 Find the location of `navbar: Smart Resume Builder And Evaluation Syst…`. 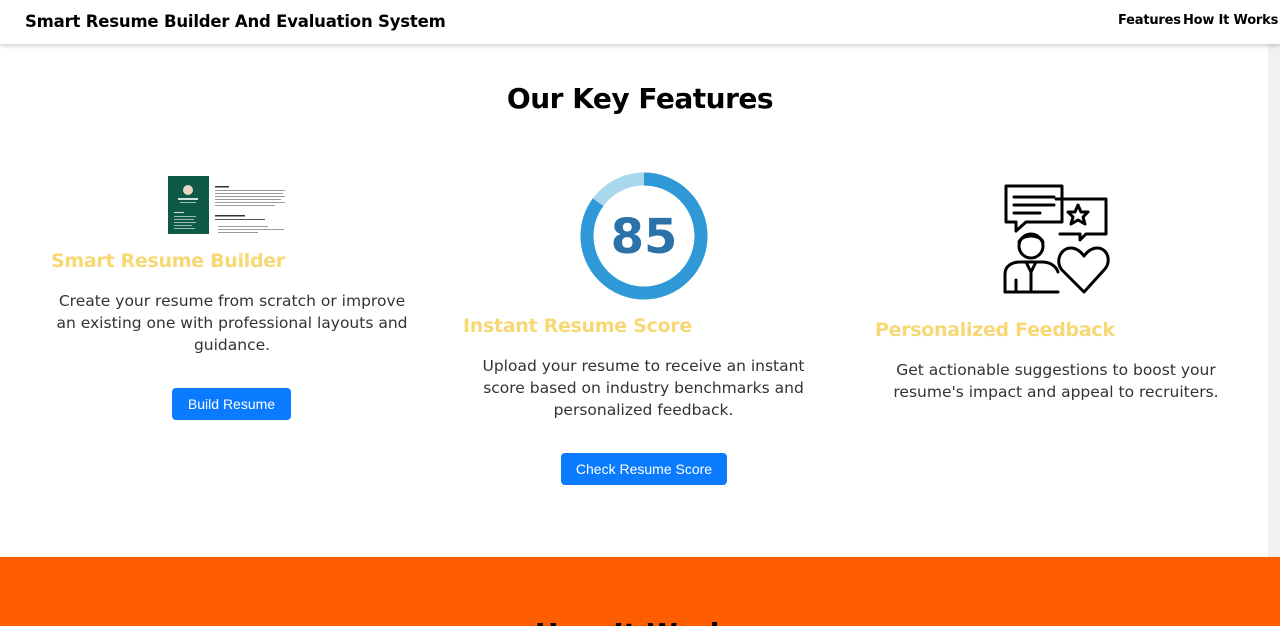

navbar: Smart Resume Builder And Evaluation Syst… is located at coordinates (640, 22).